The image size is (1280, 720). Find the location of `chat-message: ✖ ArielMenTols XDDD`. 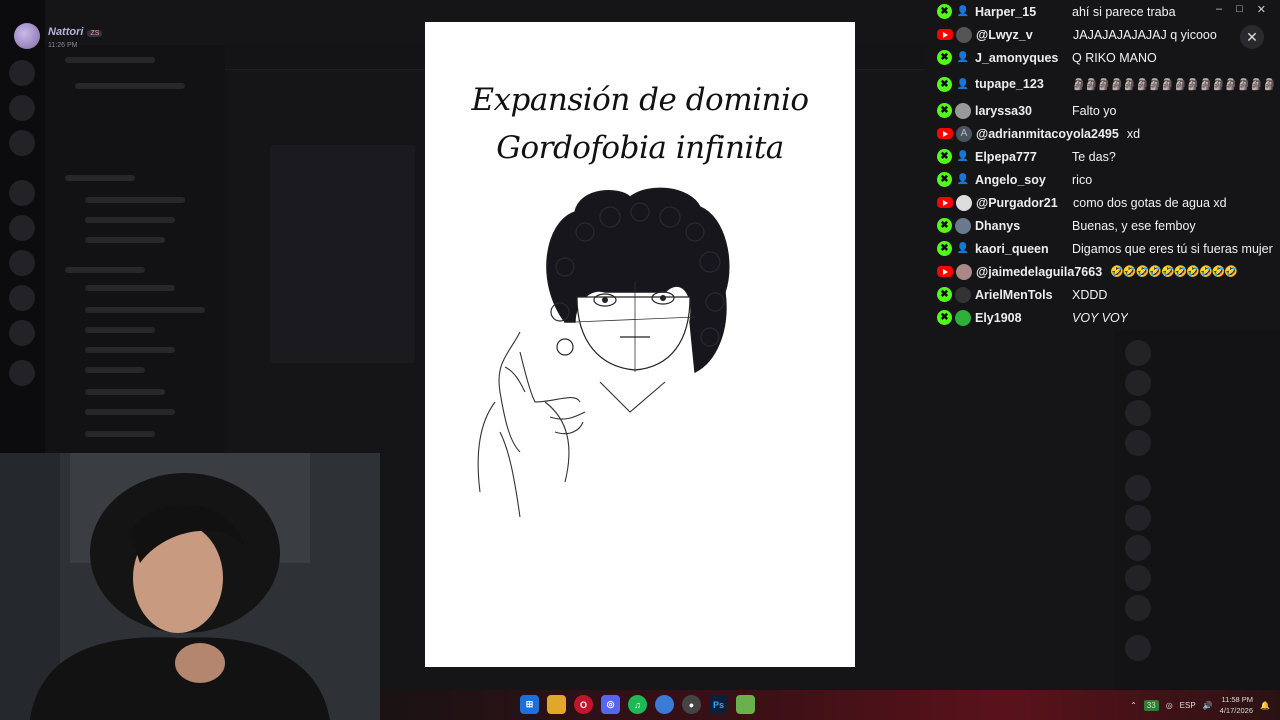

chat-message: ✖ ArielMenTols XDDD is located at coordinates (1106, 294).